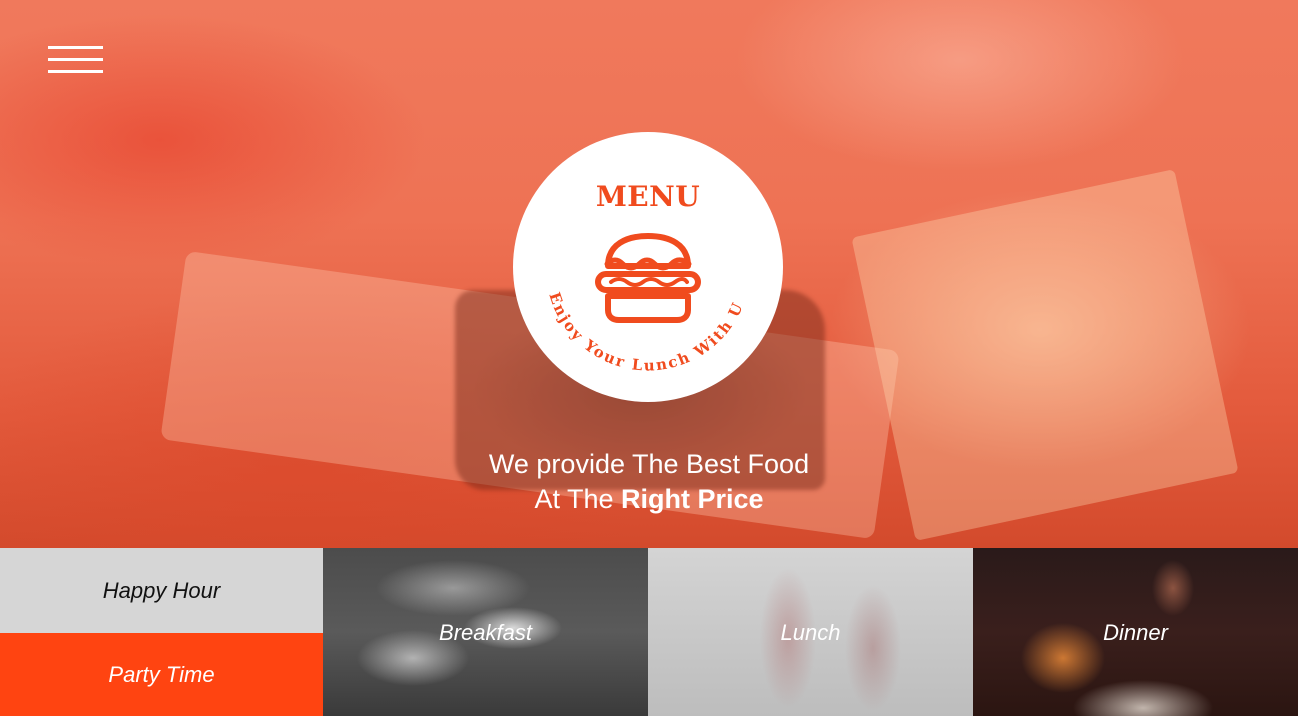 The image size is (1298, 716). Describe the element at coordinates (649, 464) in the screenshot. I see `tagline-line-1: We provide The Best Food` at that location.